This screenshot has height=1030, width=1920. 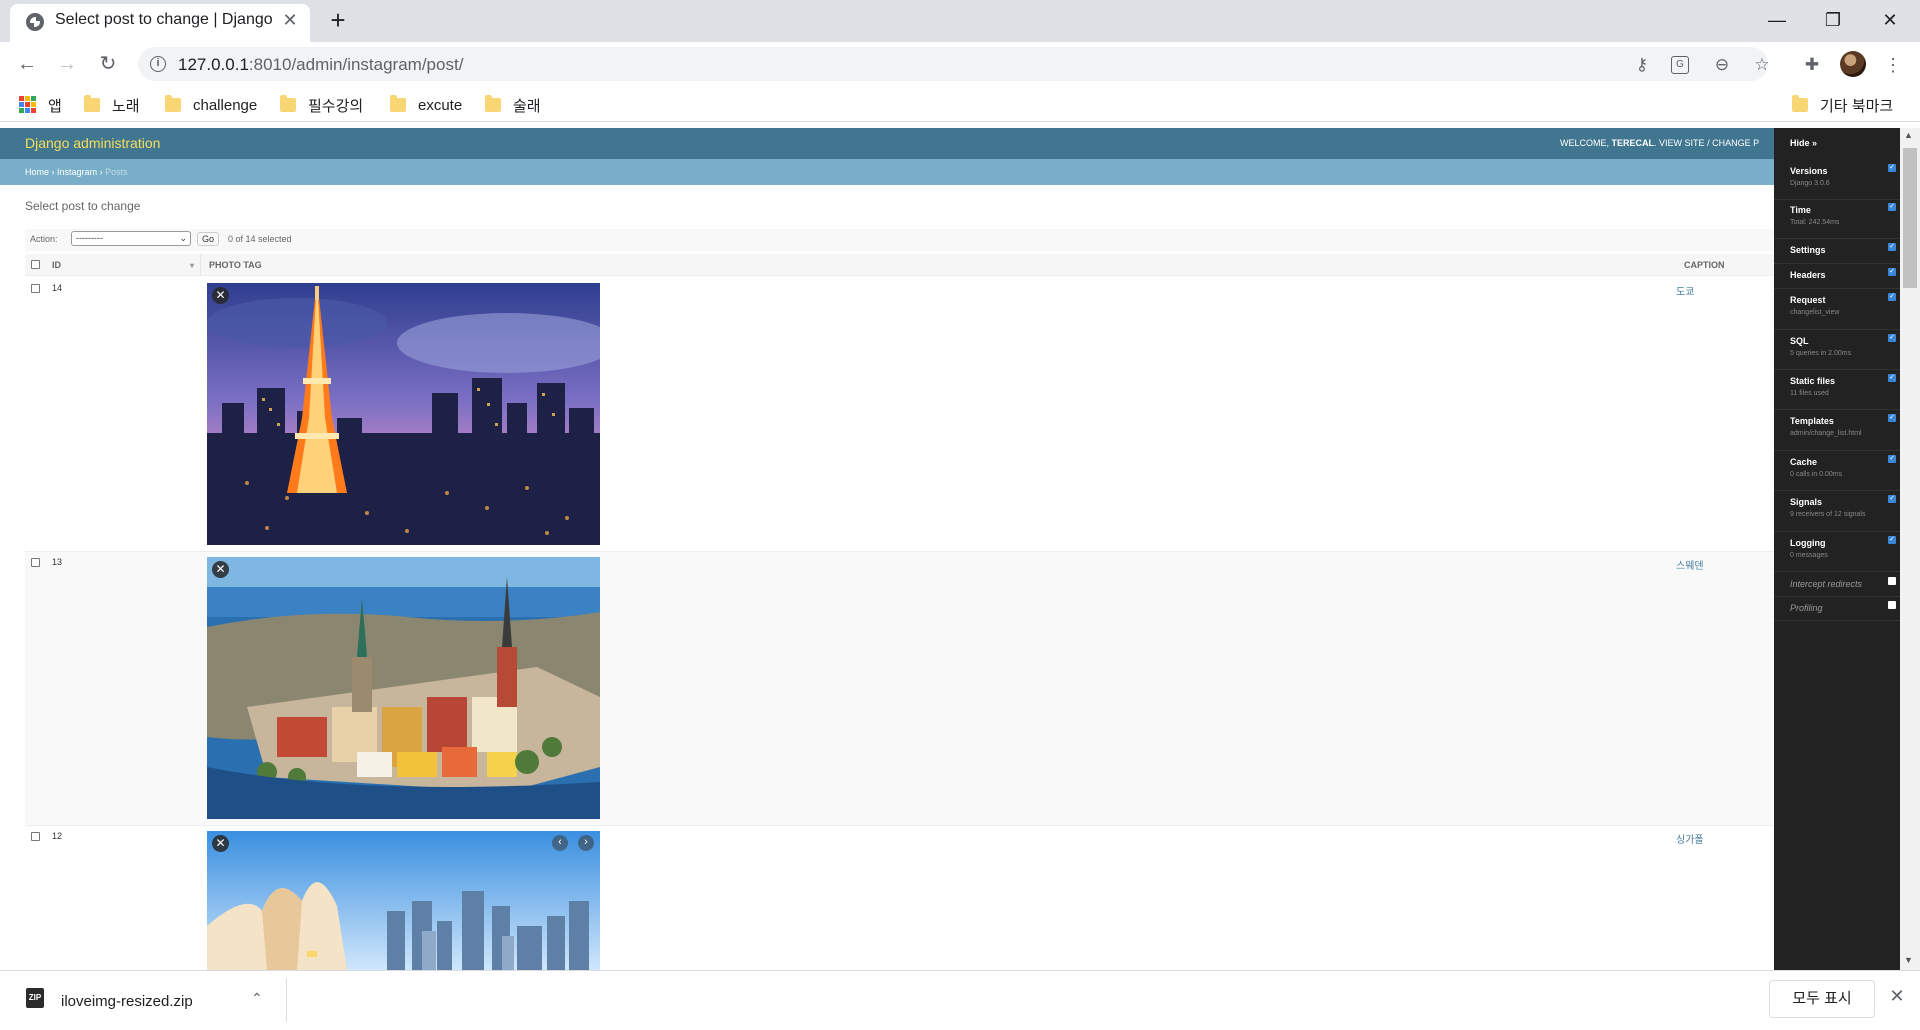 What do you see at coordinates (77, 172) in the screenshot?
I see `breadcrumb-app: Instagram` at bounding box center [77, 172].